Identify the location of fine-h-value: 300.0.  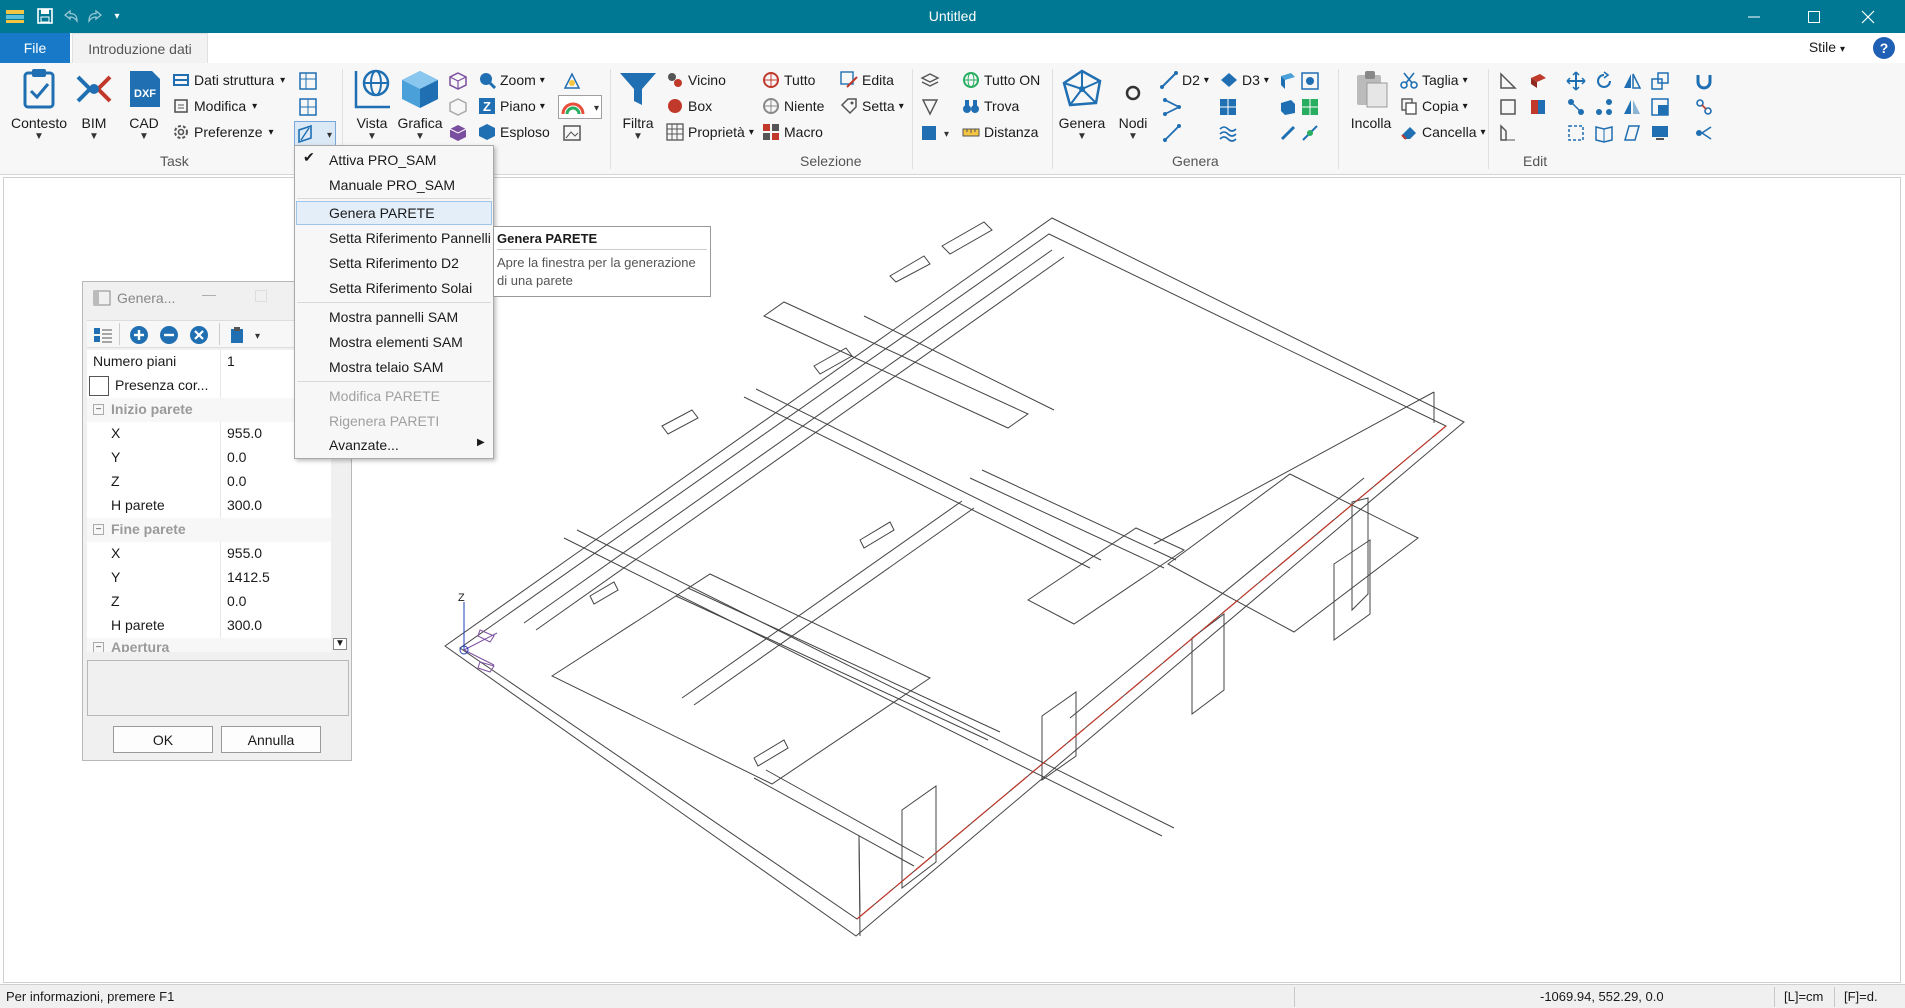
(244, 625).